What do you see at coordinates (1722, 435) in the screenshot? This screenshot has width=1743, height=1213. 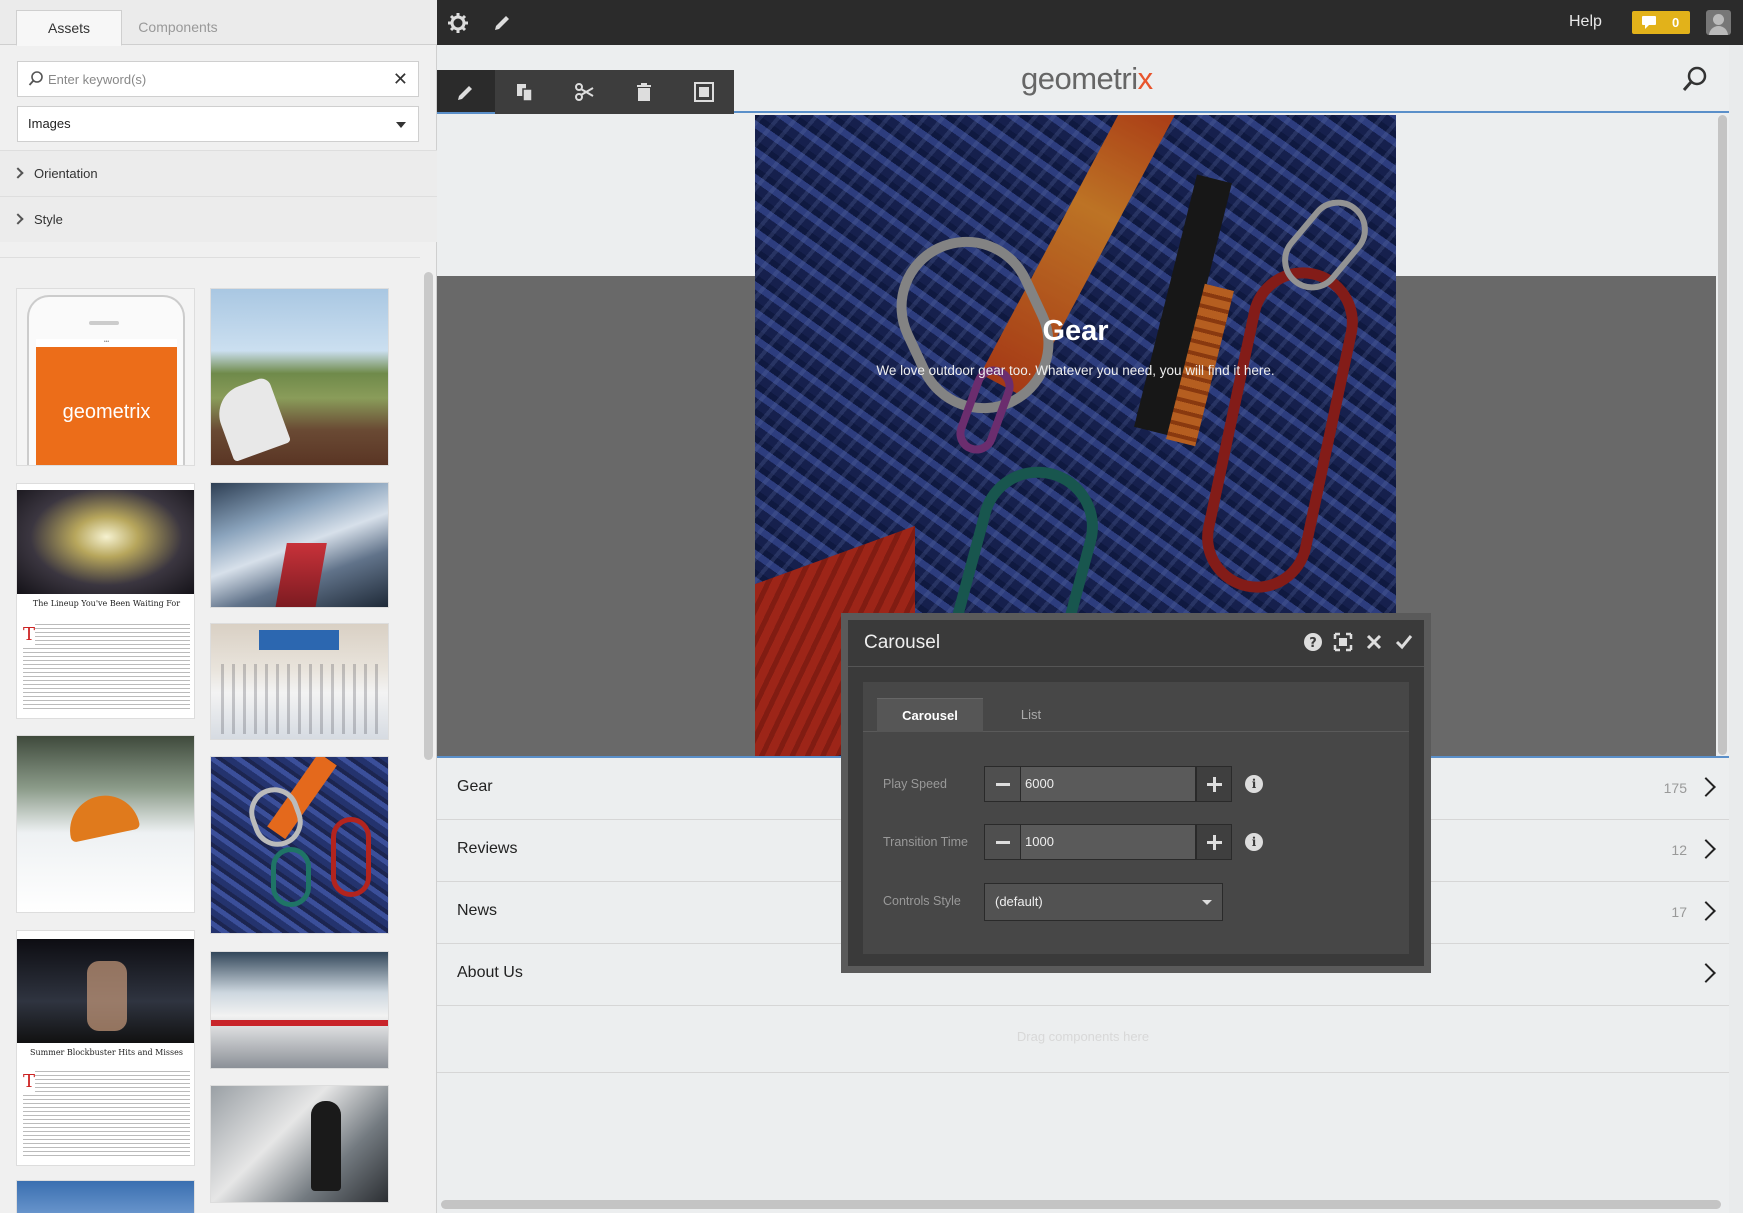 I see `canvas-vertical-scrollbar` at bounding box center [1722, 435].